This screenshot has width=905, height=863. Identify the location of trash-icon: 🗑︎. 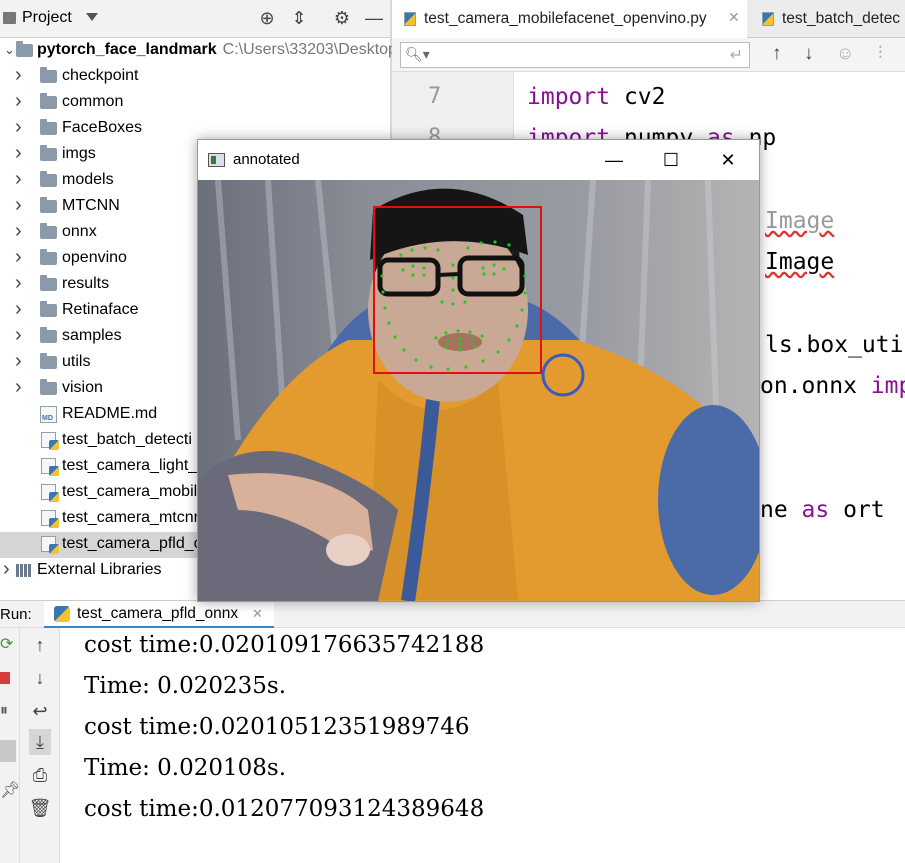
(40, 808).